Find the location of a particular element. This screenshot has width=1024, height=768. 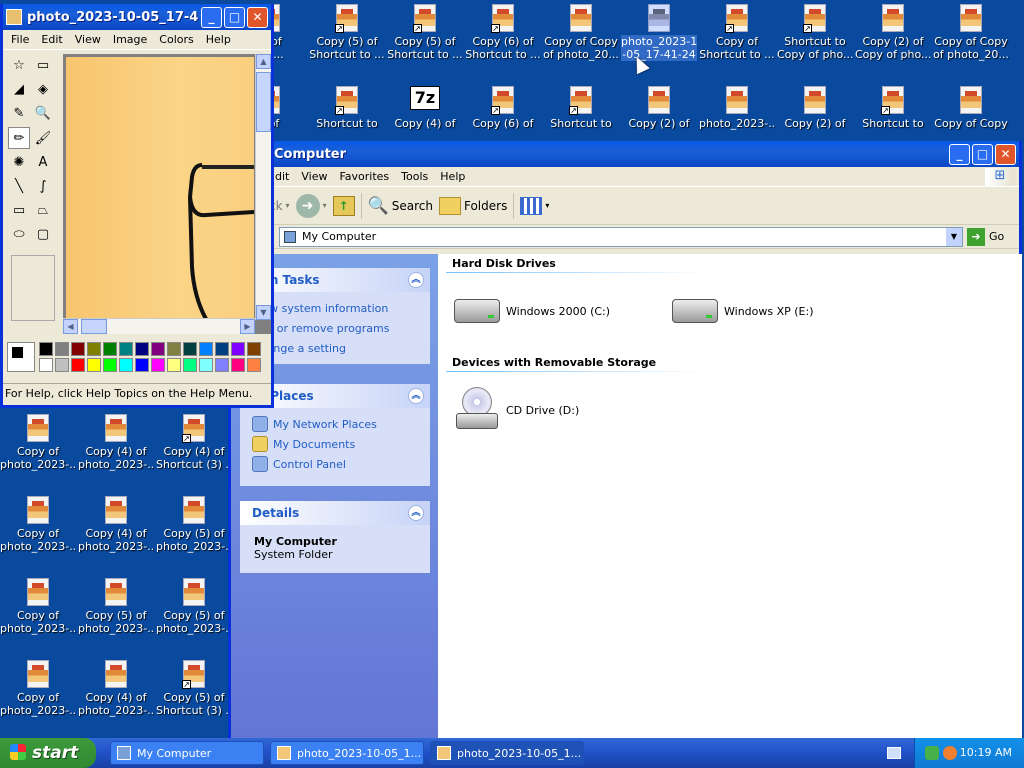

tool-options-box is located at coordinates (33, 288).